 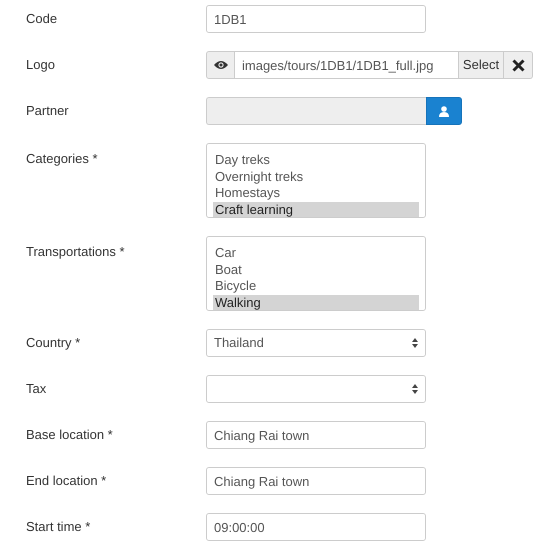 I want to click on select-dropdown: Thailand, so click(x=316, y=343).